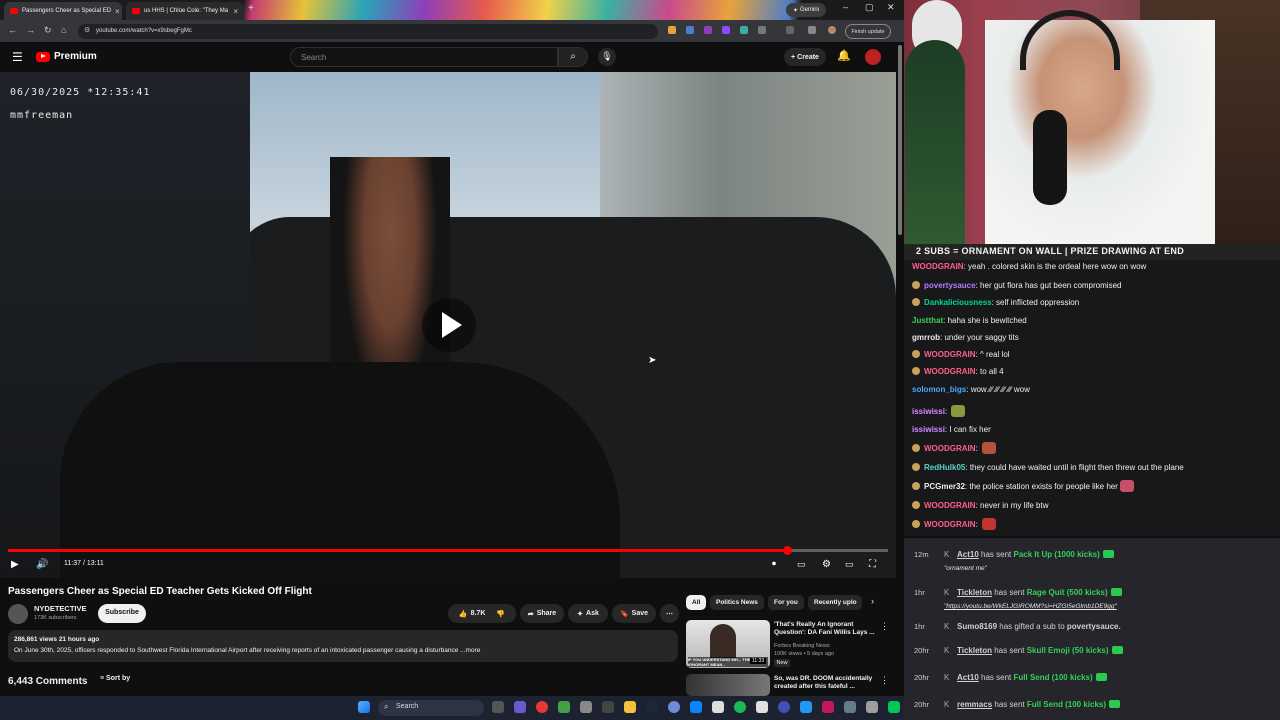 The width and height of the screenshot is (1280, 720). I want to click on chat-username: PCGmer32, so click(944, 486).